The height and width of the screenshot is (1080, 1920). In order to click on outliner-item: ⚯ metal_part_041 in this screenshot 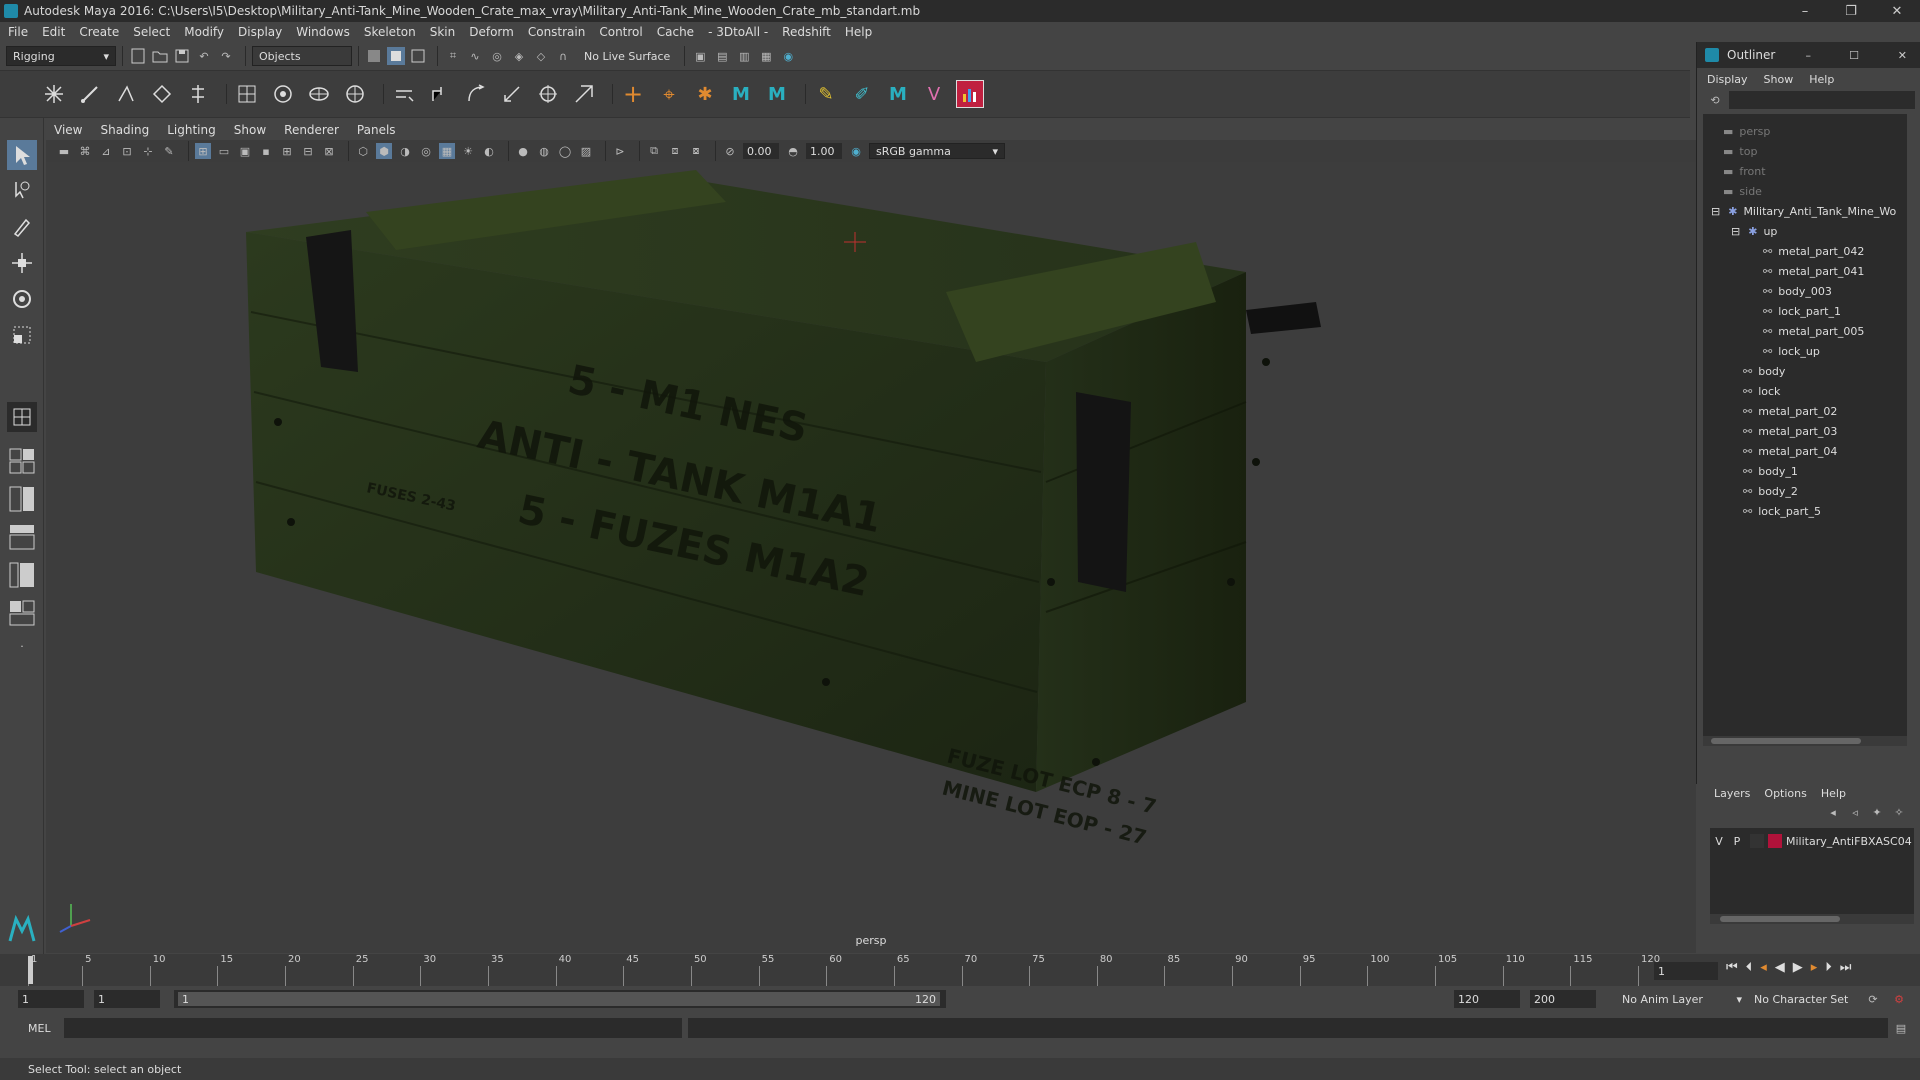, I will do `click(1813, 271)`.